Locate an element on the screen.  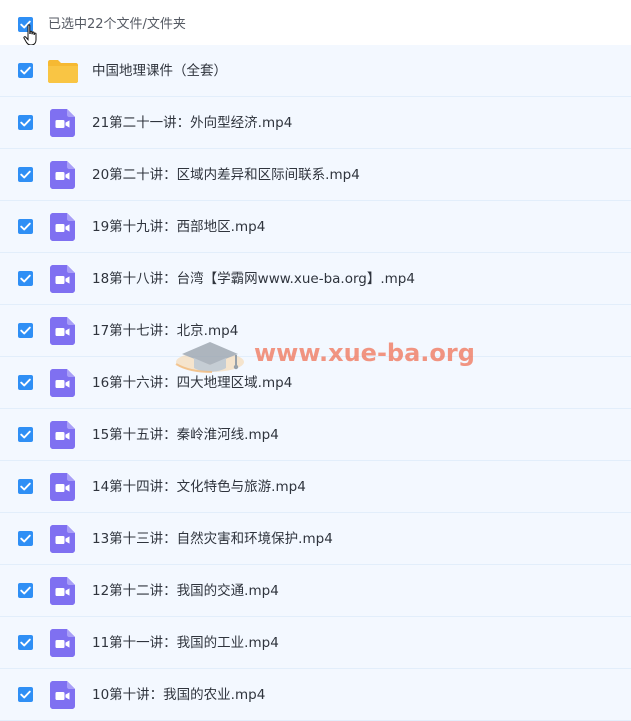
file-row: 17第十七讲：北京.mp4 is located at coordinates (315, 331).